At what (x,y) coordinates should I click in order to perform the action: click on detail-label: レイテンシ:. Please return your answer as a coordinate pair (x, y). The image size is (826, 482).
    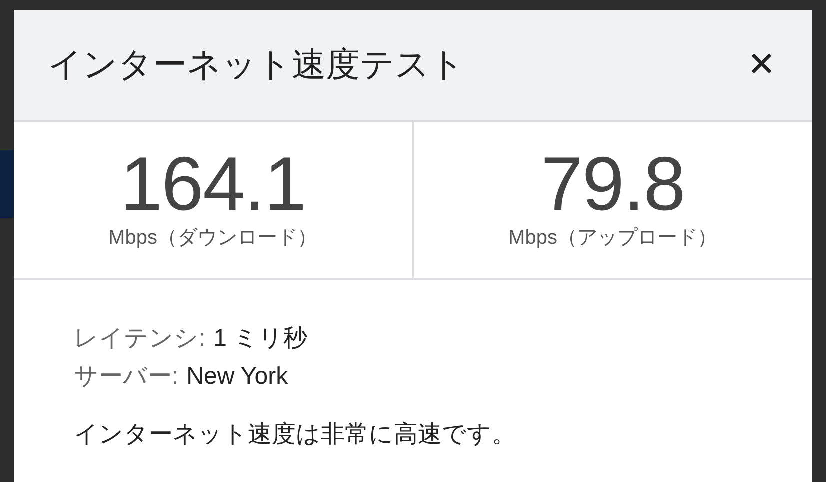
    Looking at the image, I should click on (140, 339).